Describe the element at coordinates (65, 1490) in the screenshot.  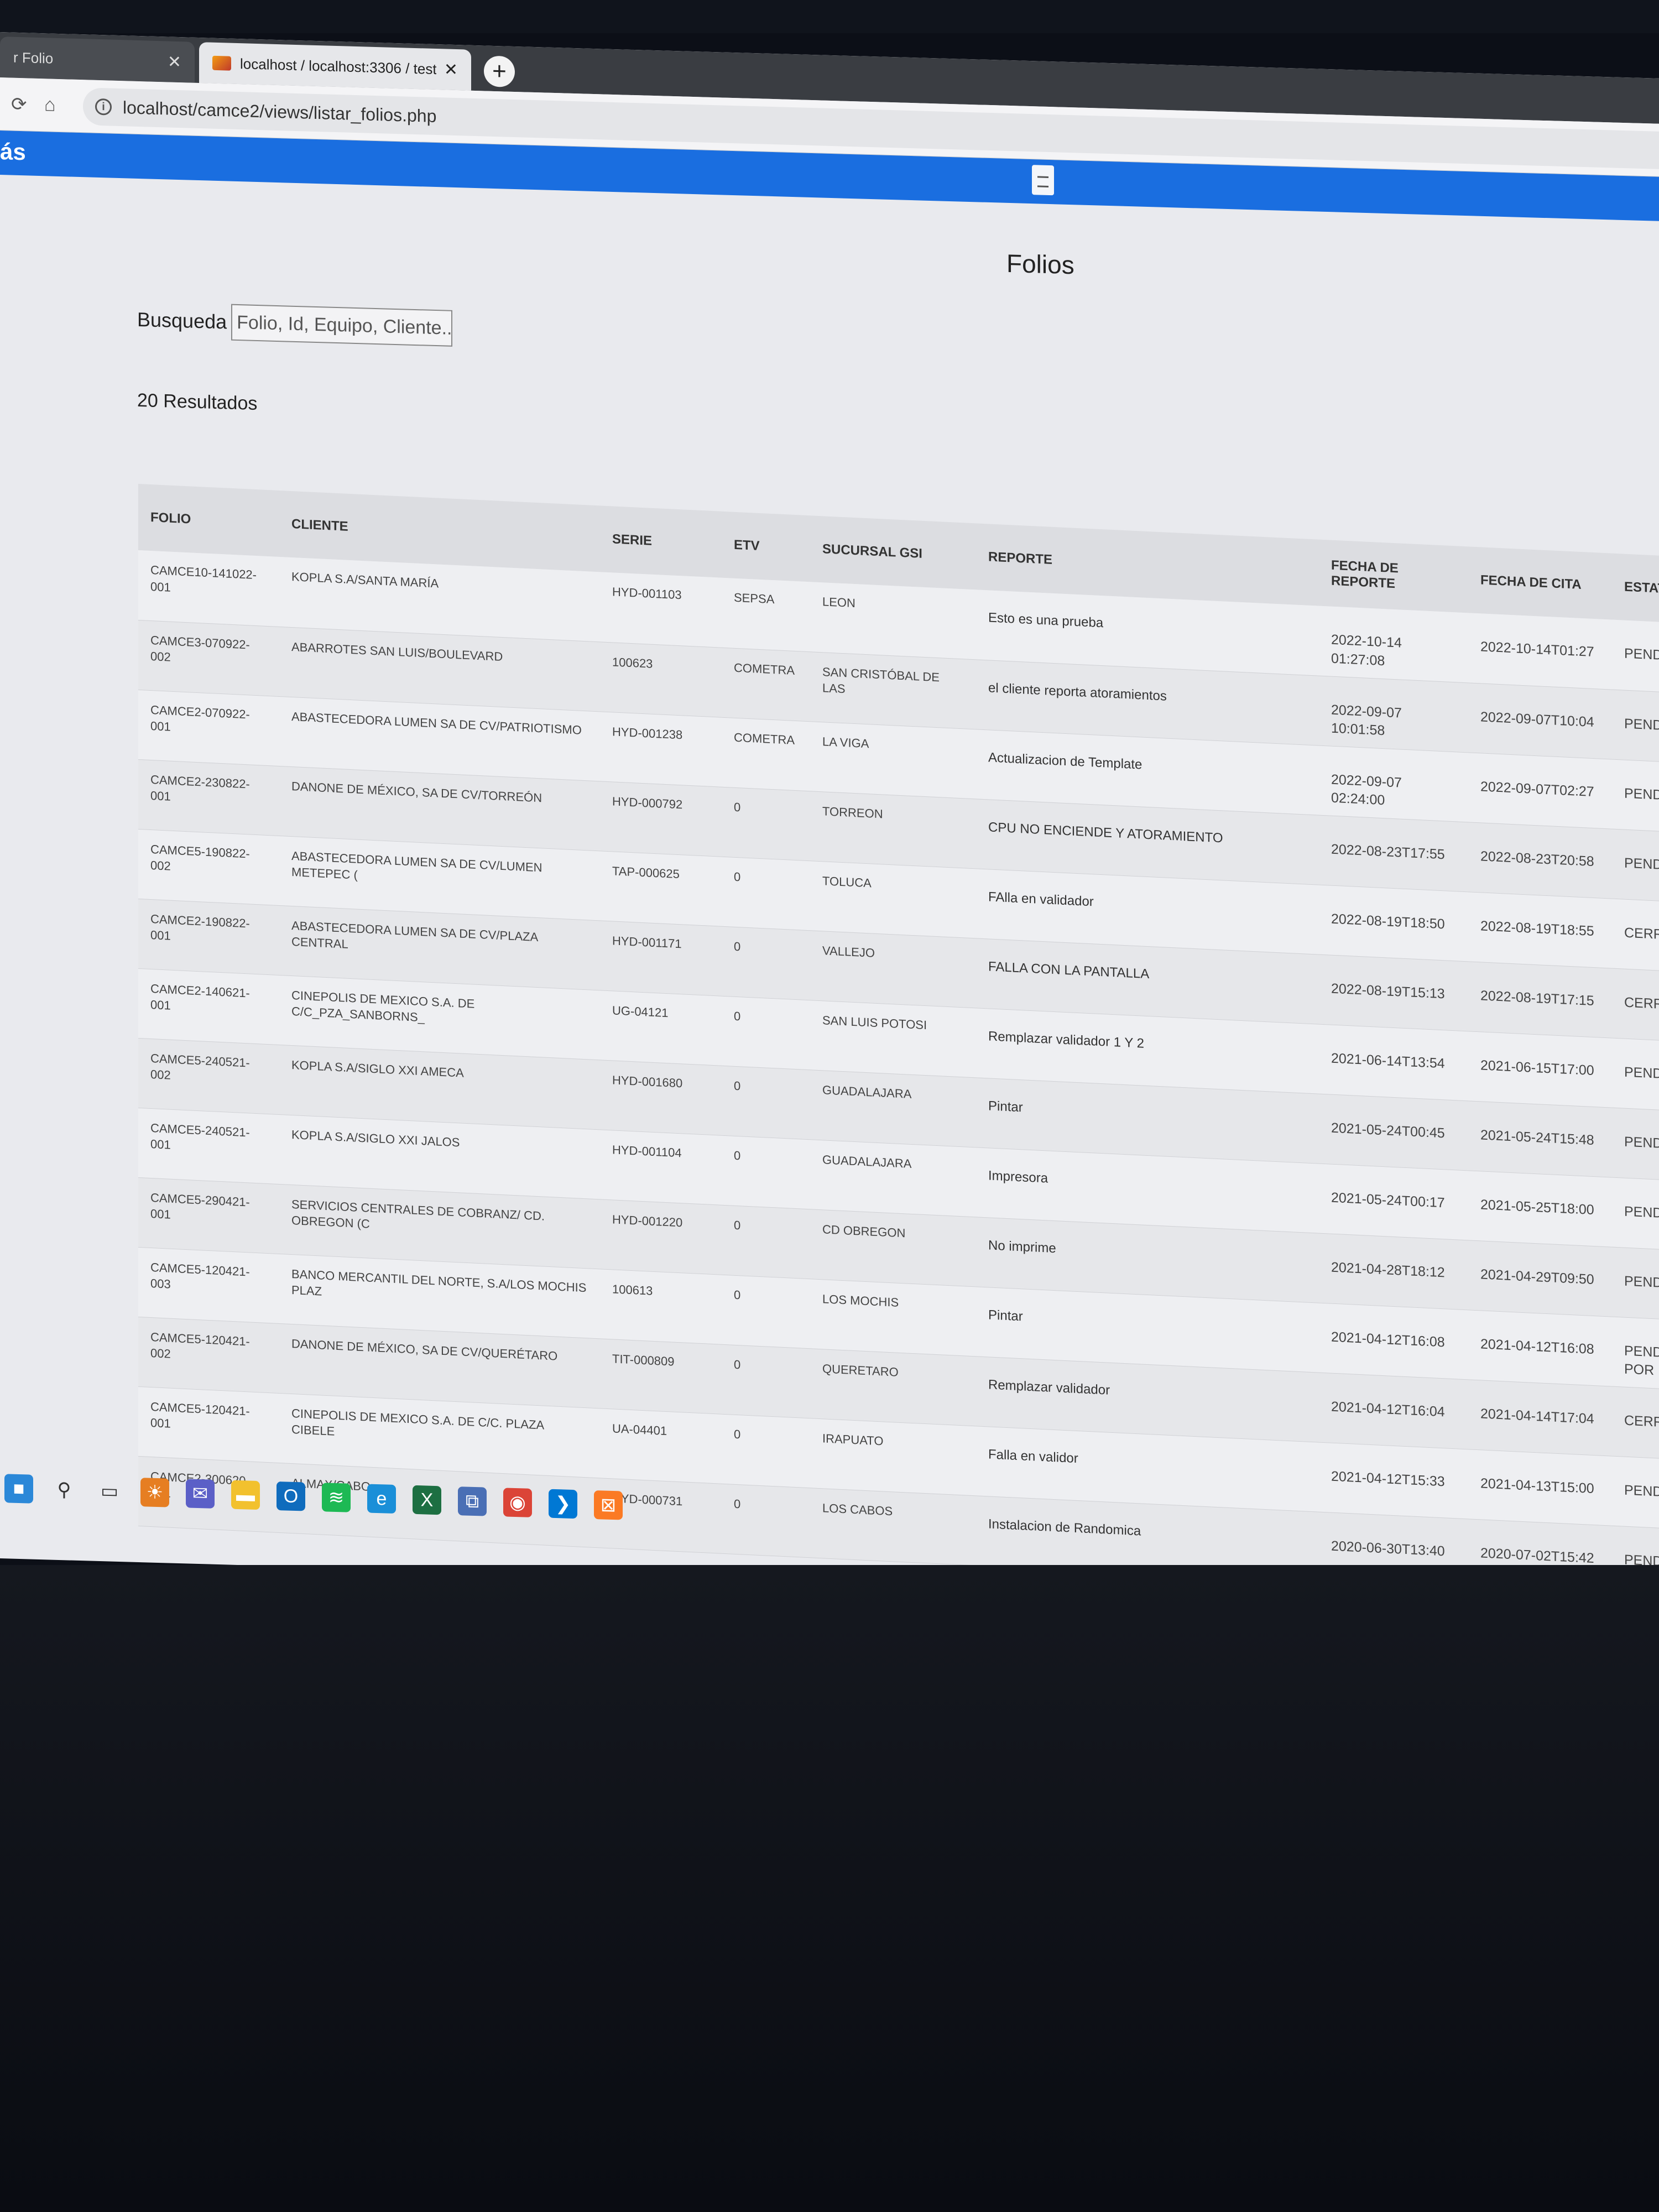
I see `search-icon: ⚲` at that location.